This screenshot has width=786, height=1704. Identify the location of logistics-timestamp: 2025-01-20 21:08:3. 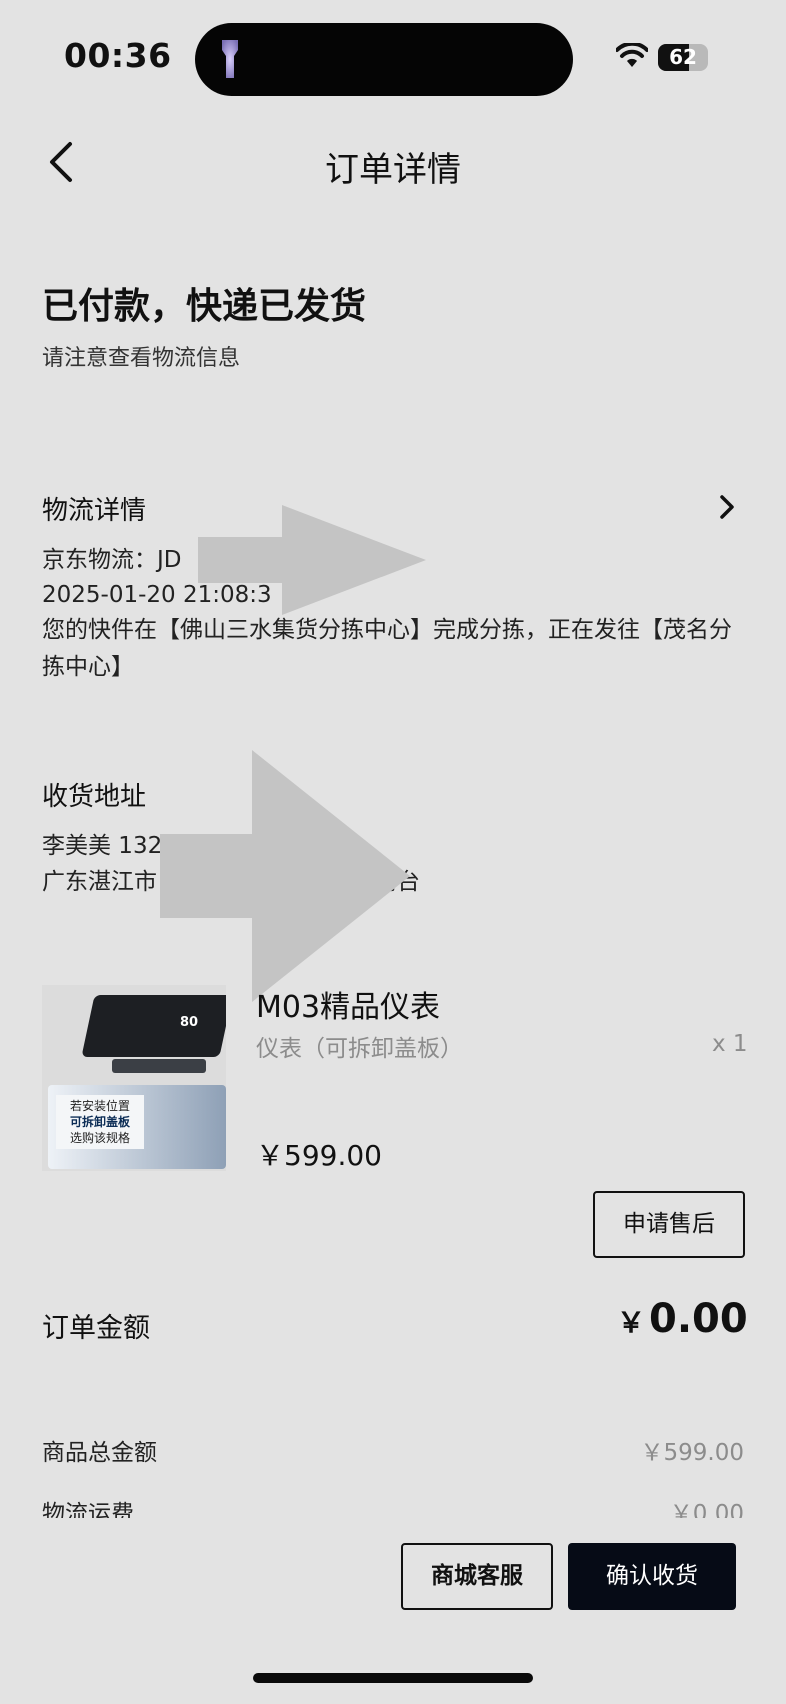
(157, 595).